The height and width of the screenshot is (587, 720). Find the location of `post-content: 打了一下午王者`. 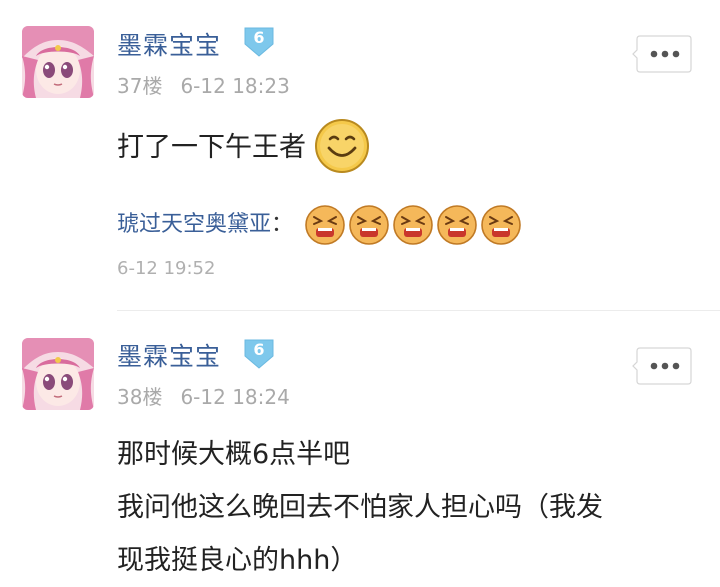

post-content: 打了一下午王者 is located at coordinates (244, 146).